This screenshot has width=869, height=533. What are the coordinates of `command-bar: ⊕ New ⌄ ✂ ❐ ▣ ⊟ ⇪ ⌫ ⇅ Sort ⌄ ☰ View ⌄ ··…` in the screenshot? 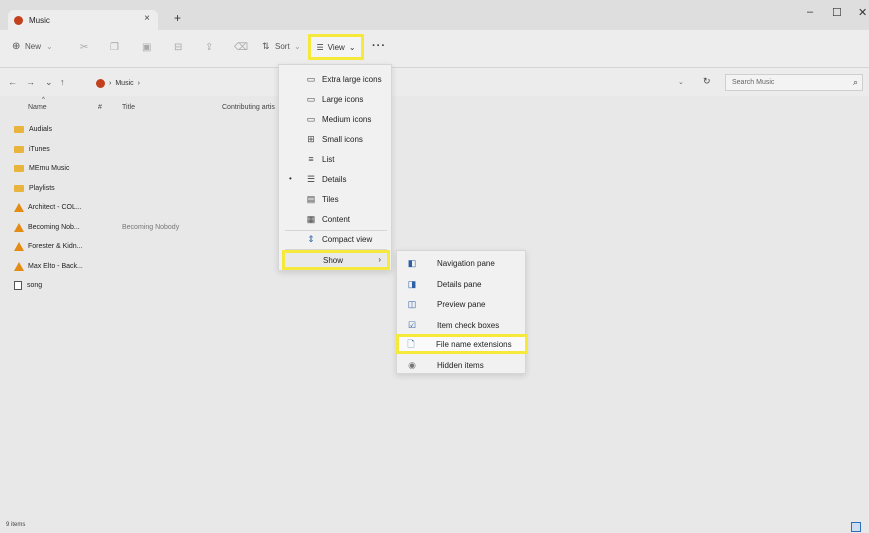 It's located at (434, 49).